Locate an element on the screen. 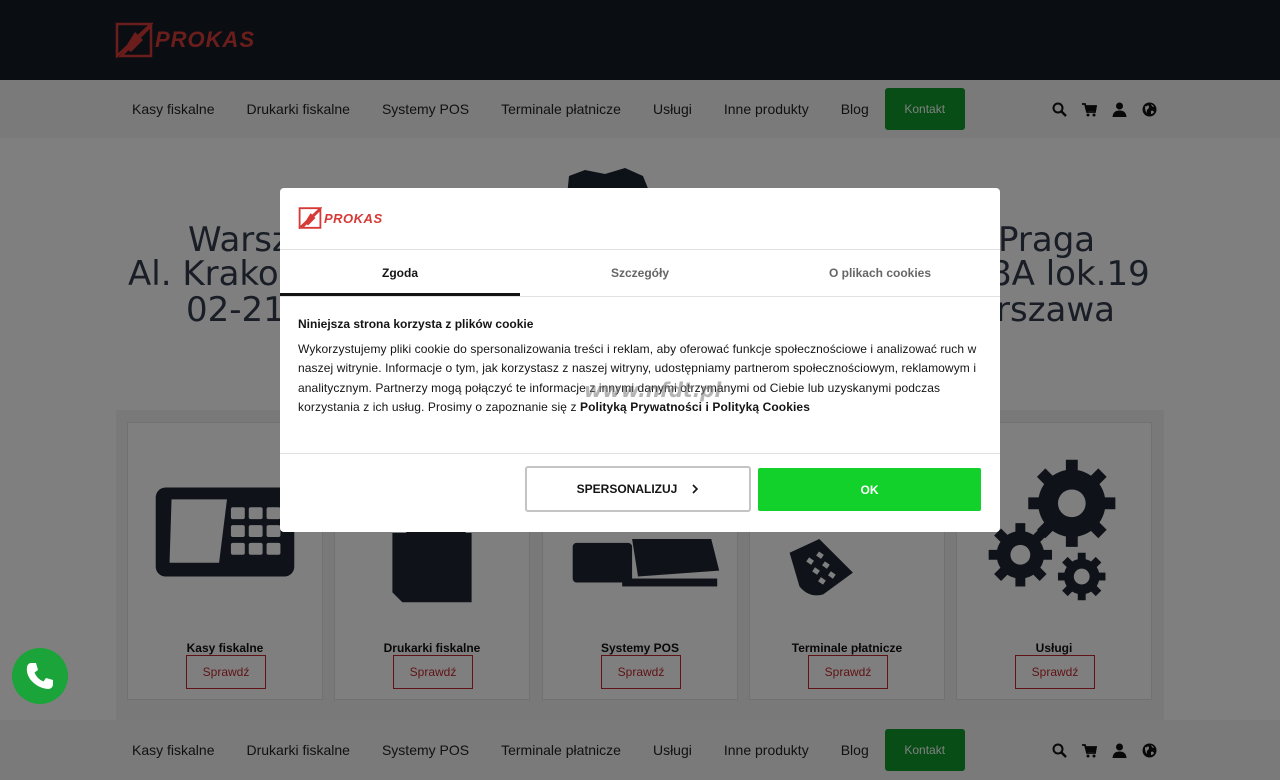 The height and width of the screenshot is (780, 1280). ok-button: OK is located at coordinates (869, 489).